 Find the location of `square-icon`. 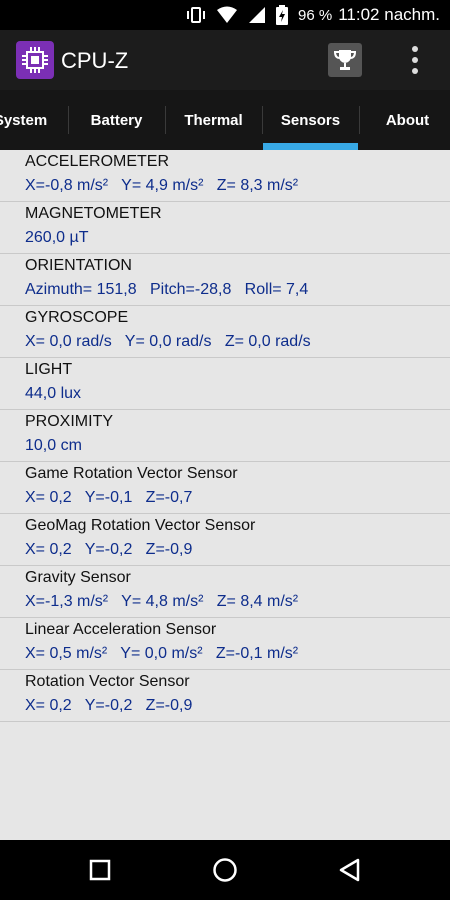

square-icon is located at coordinates (100, 870).